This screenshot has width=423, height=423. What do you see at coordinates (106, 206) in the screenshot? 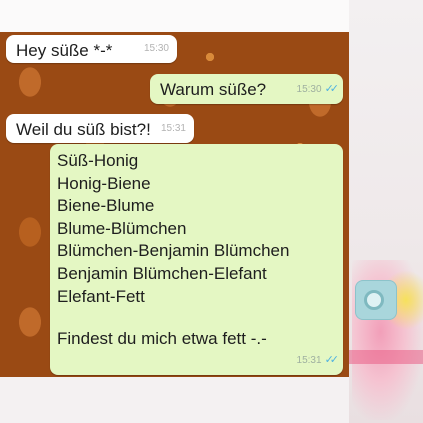
I see `message-line: Biene-Blume` at bounding box center [106, 206].